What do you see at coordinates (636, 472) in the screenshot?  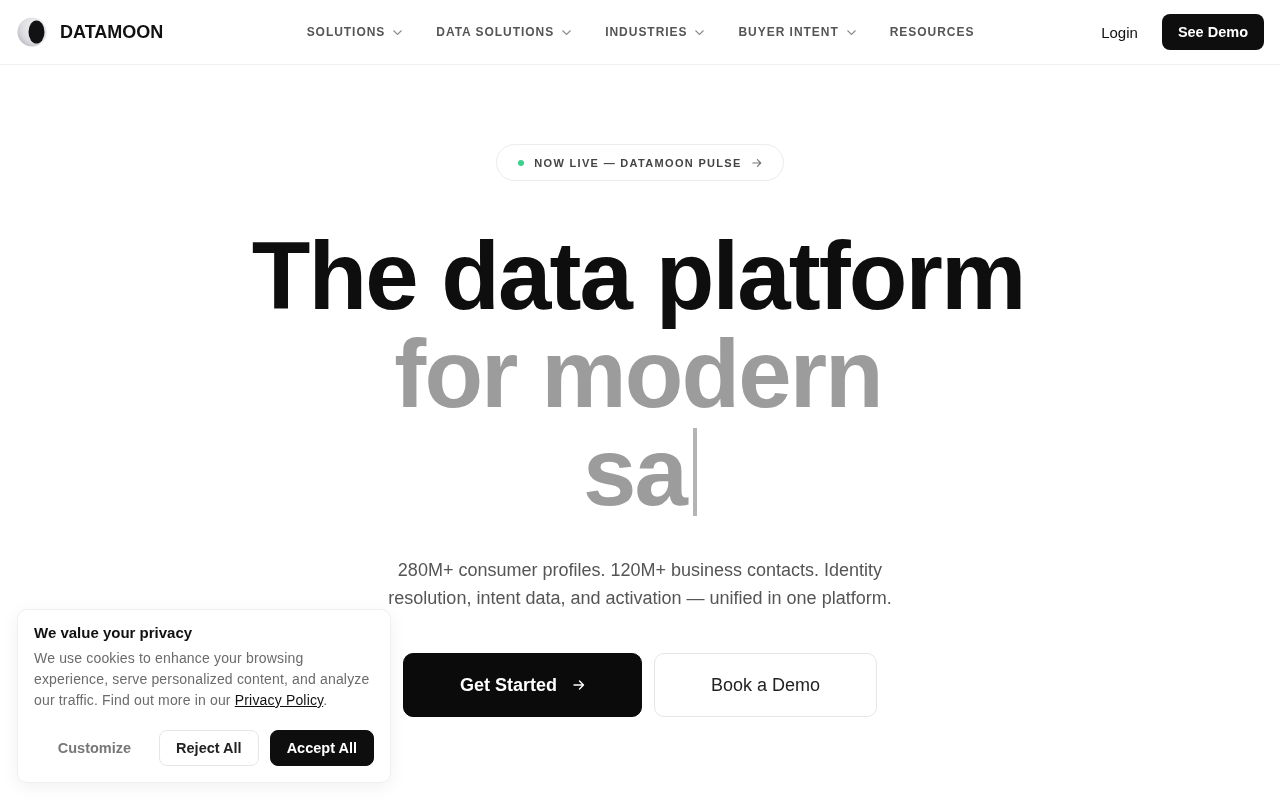 I see `headline-text: sa` at bounding box center [636, 472].